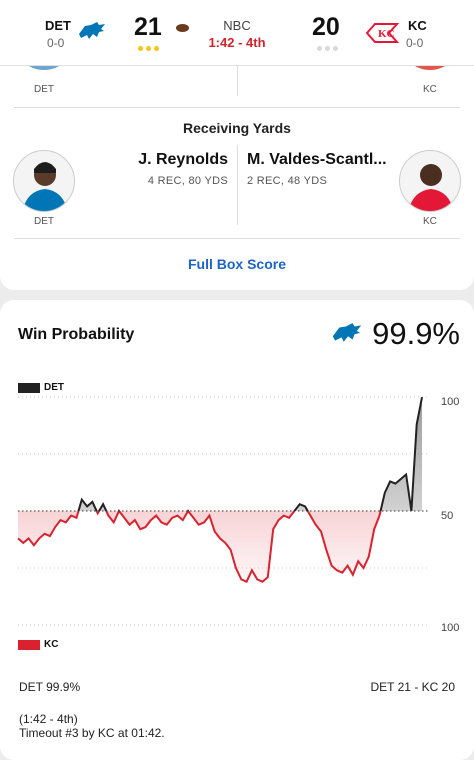  What do you see at coordinates (50, 687) in the screenshot?
I see `footer-det-probability: DET 99.9%` at bounding box center [50, 687].